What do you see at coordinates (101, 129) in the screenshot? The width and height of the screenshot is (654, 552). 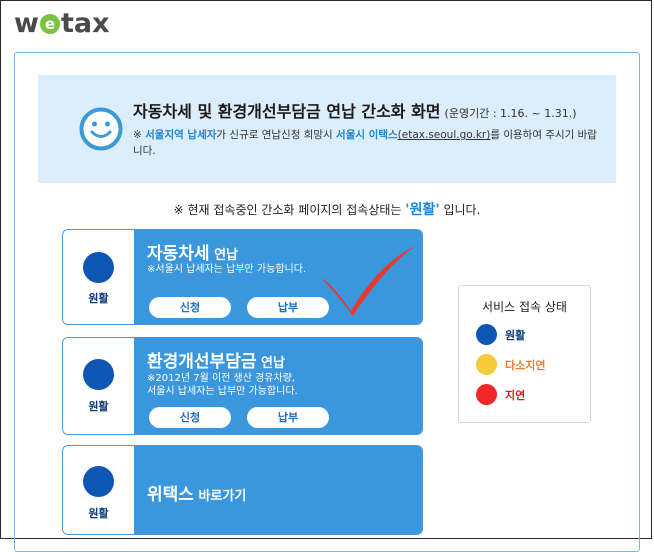 I see `smiley-icon` at bounding box center [101, 129].